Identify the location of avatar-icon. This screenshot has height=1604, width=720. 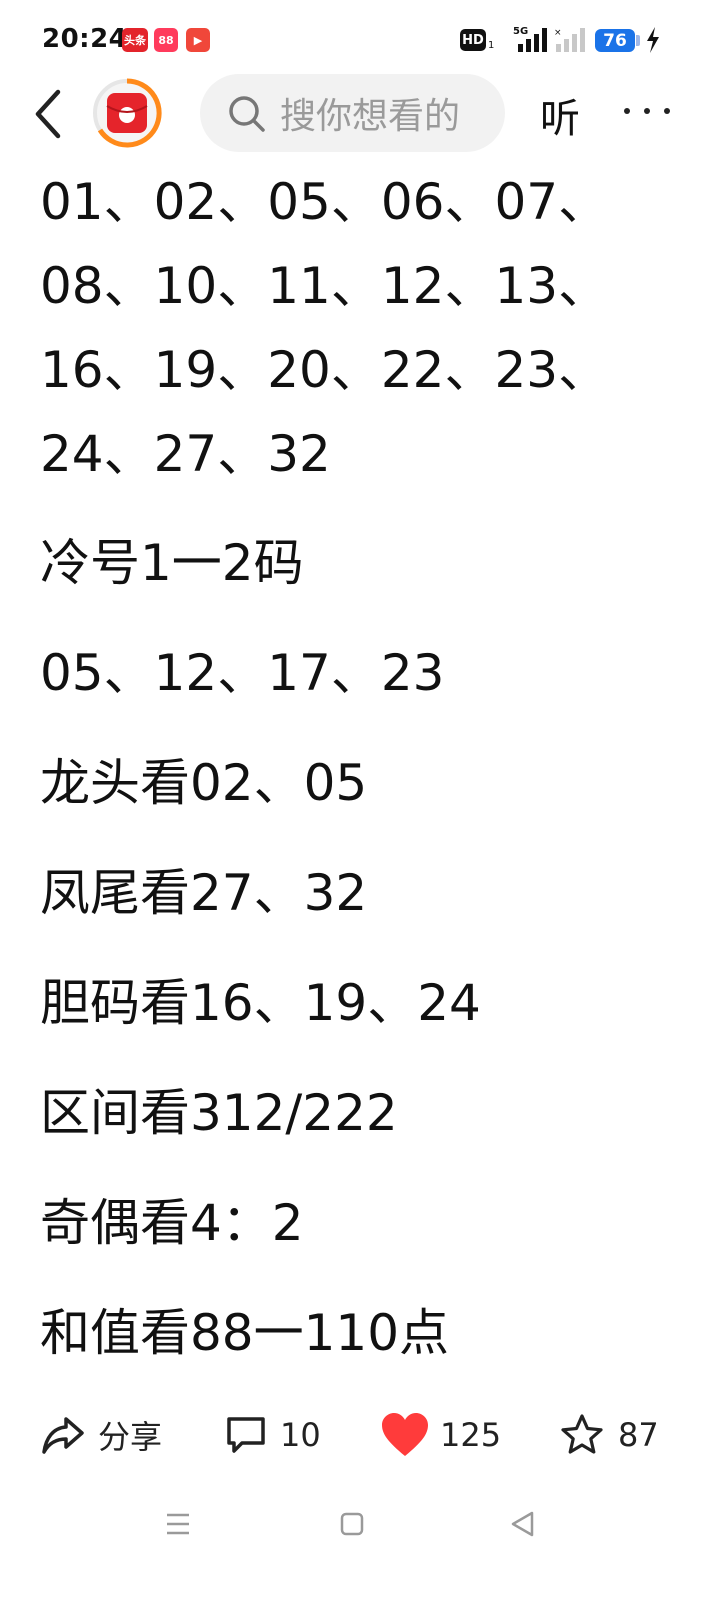
(127, 113).